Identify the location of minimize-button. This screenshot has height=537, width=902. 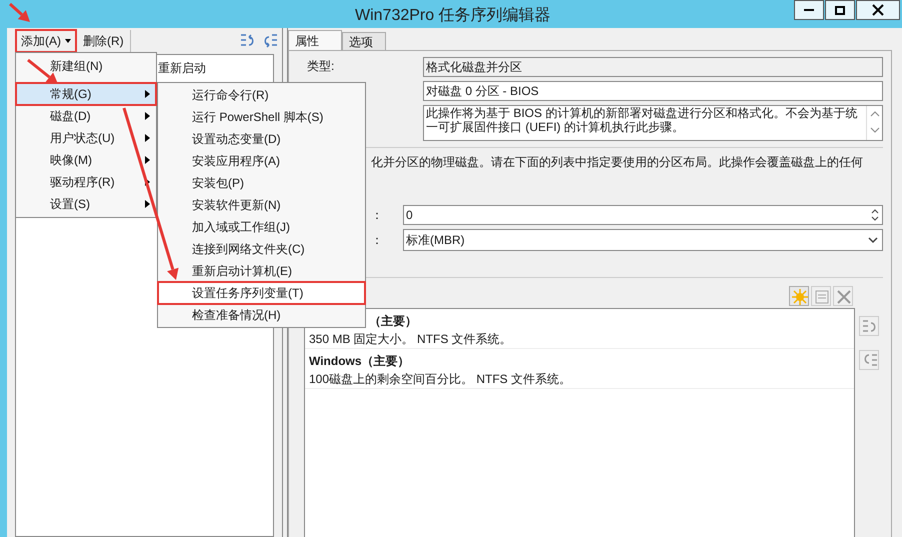
(809, 10).